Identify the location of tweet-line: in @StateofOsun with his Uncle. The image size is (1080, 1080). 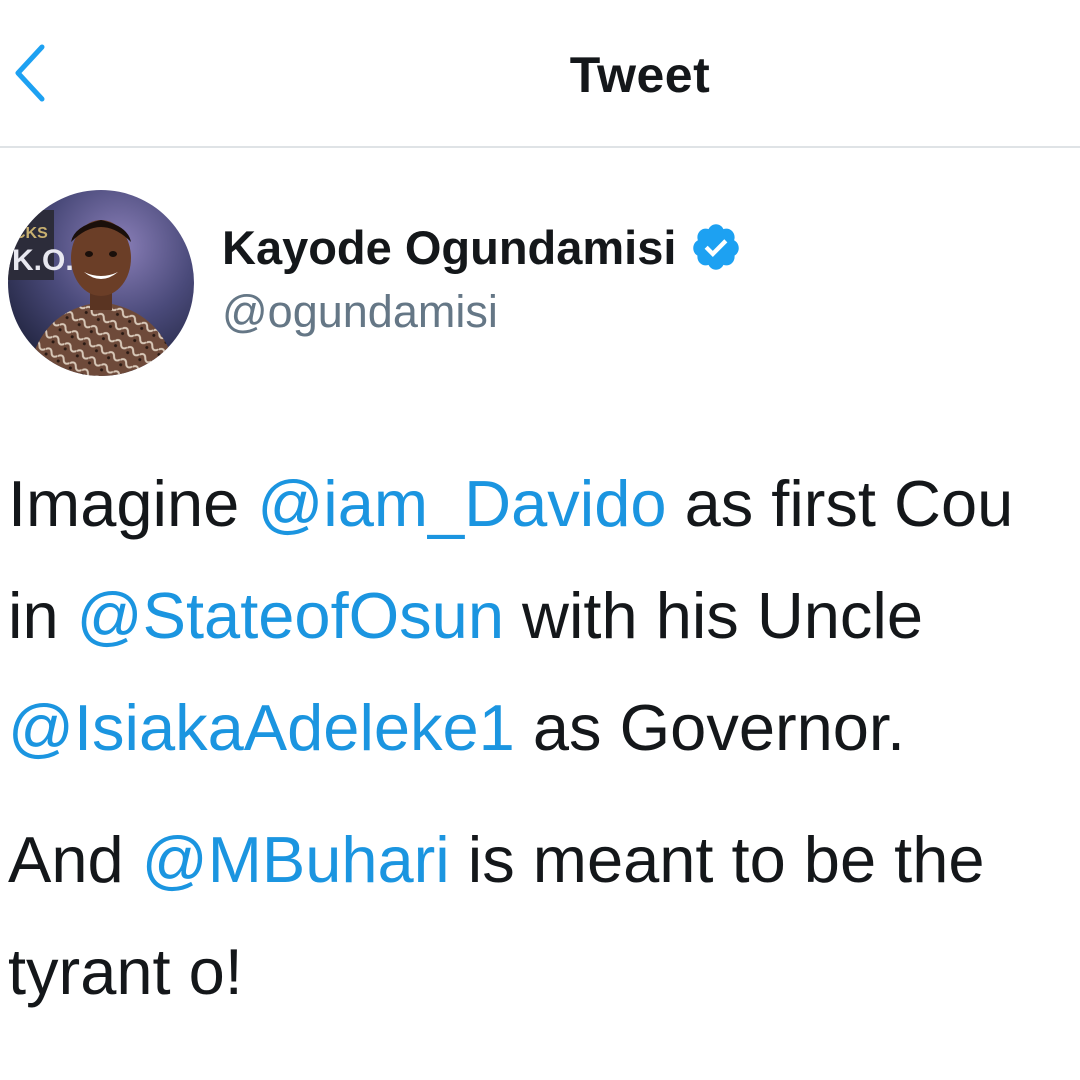
(544, 616).